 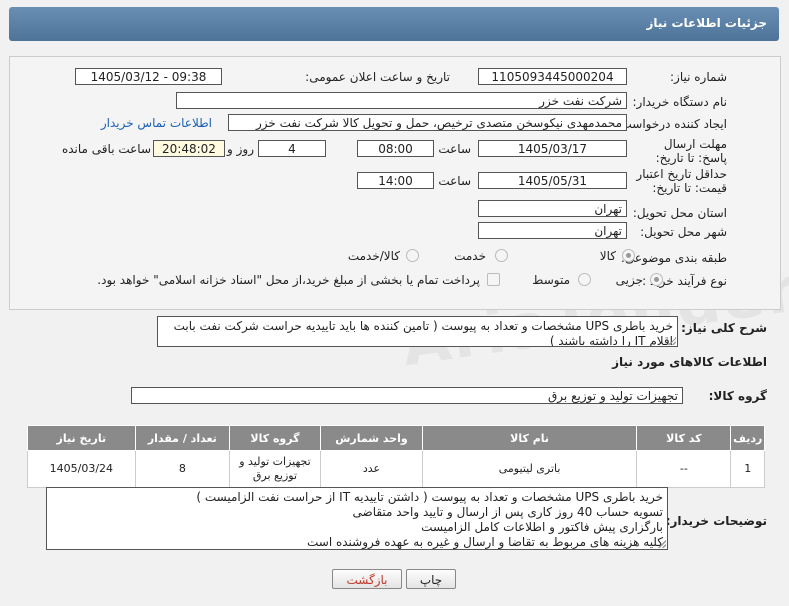 What do you see at coordinates (530, 438) in the screenshot?
I see `col-goods-name: نام کالا` at bounding box center [530, 438].